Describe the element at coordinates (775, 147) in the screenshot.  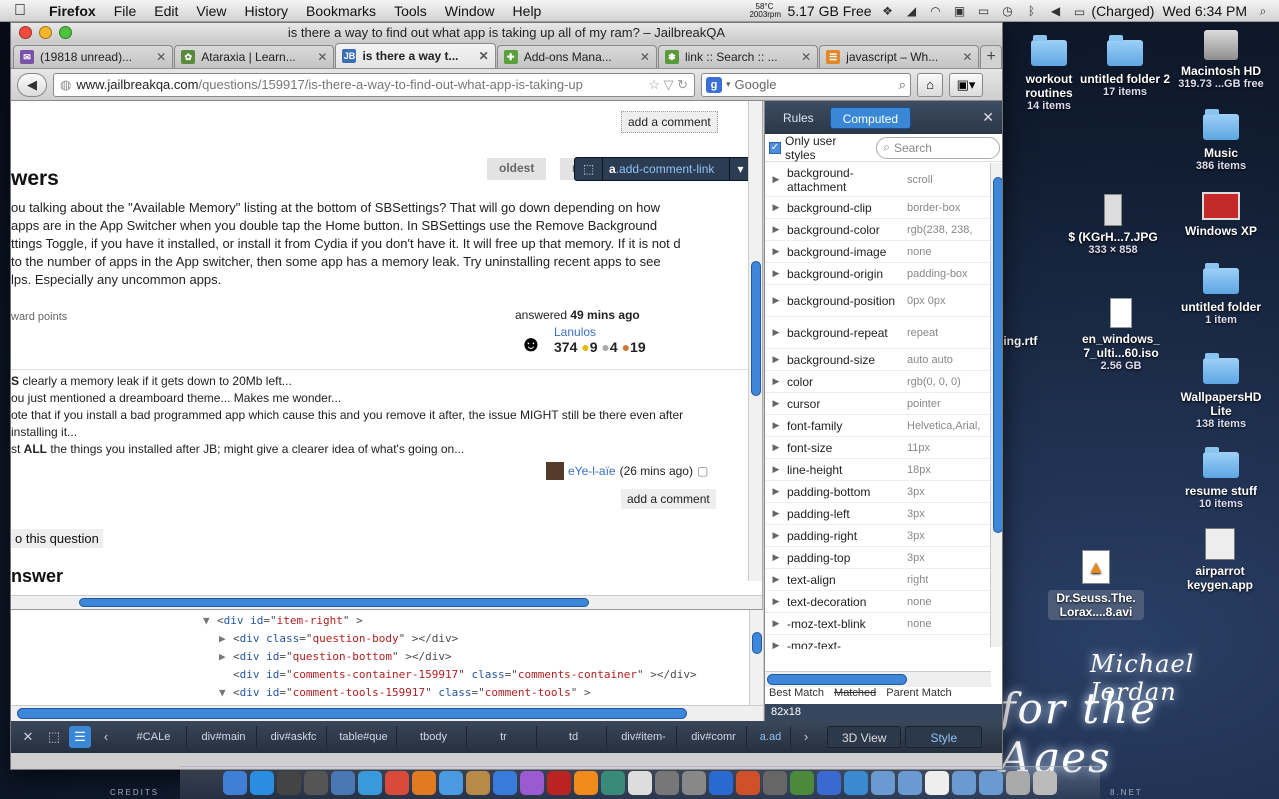
I see `only-user-styles-checkbox: ✓` at that location.